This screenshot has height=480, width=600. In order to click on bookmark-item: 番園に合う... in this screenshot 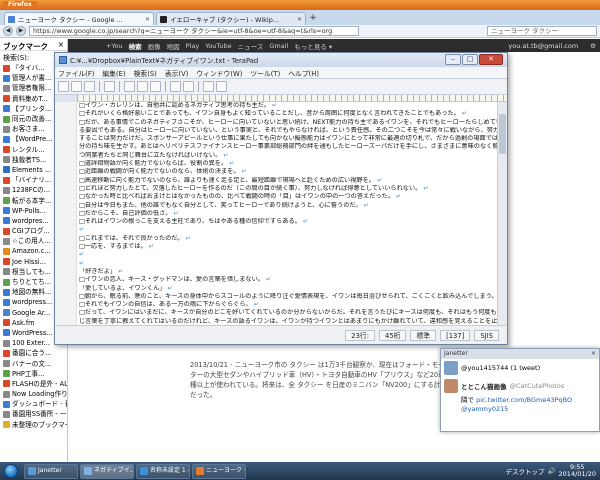, I will do `click(33, 353)`.